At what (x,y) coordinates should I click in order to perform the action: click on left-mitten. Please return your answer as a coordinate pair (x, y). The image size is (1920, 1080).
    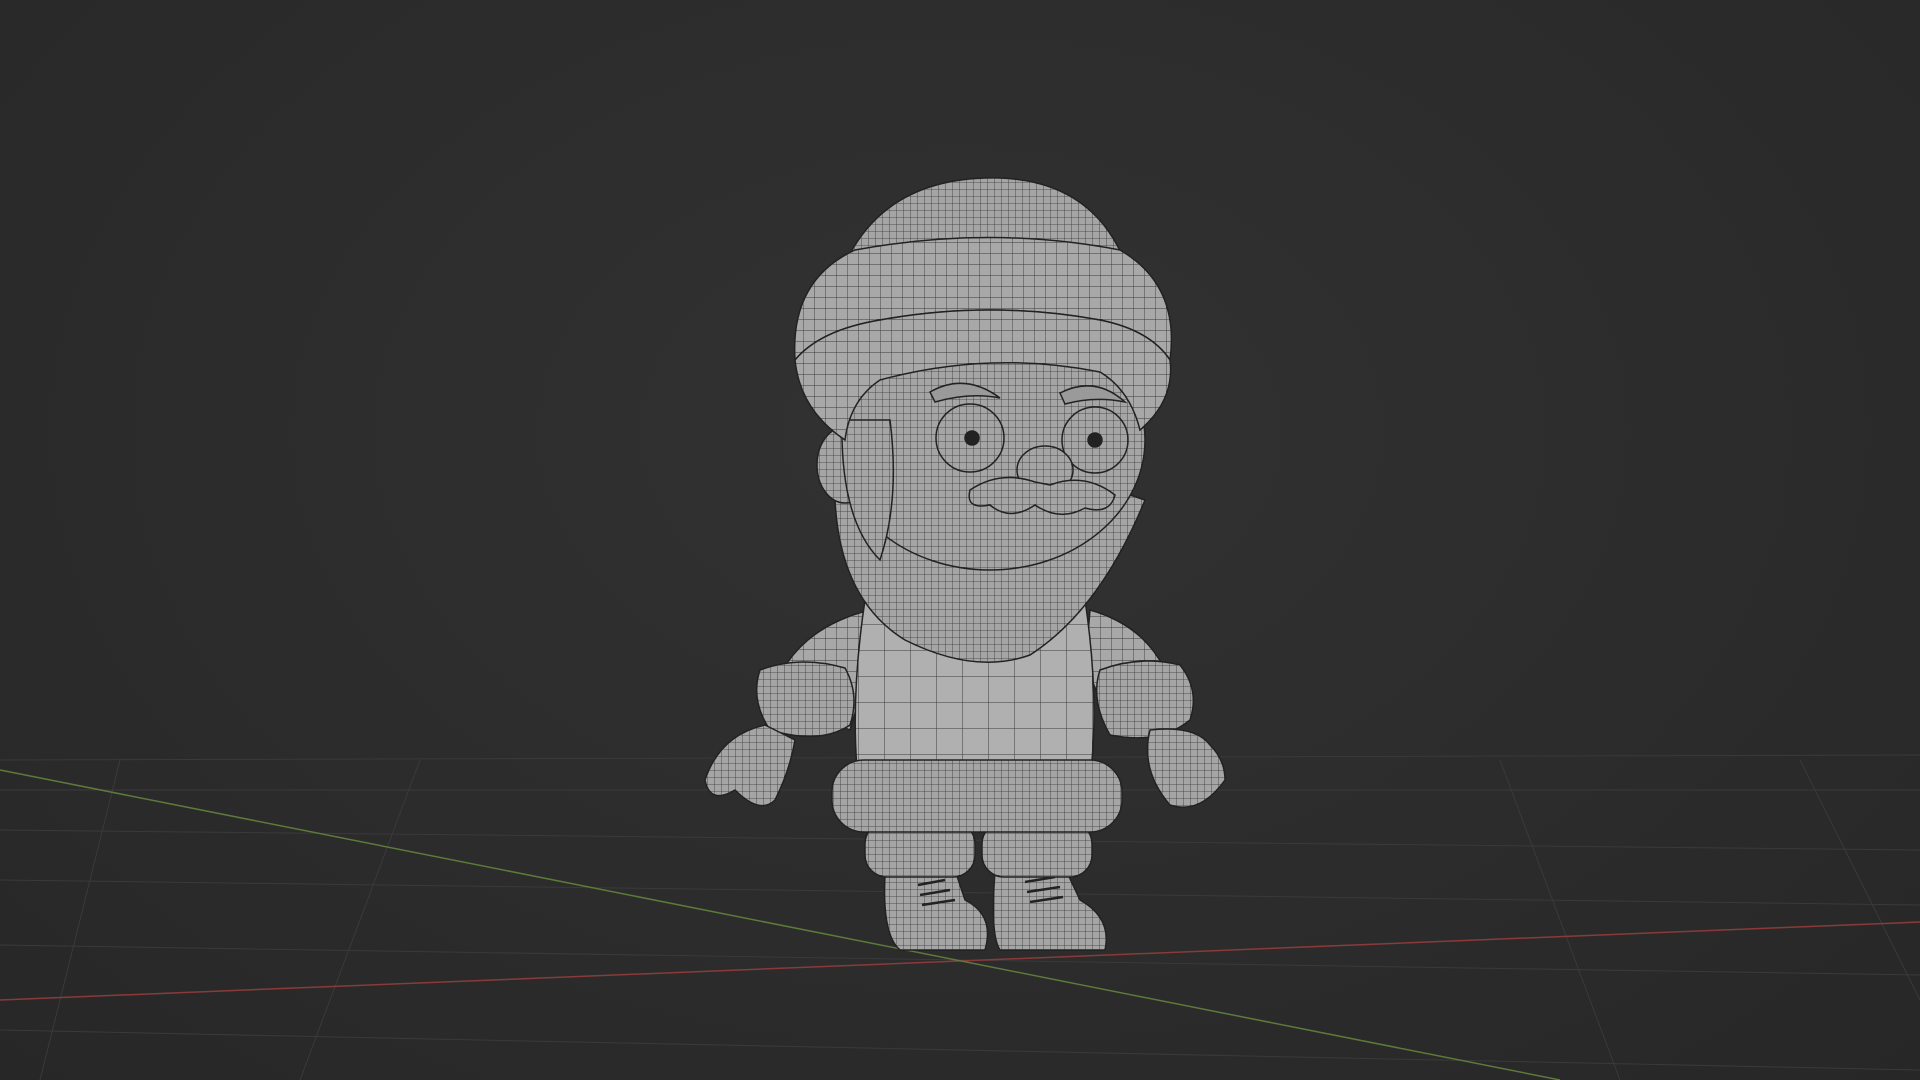
    Looking at the image, I should click on (750, 765).